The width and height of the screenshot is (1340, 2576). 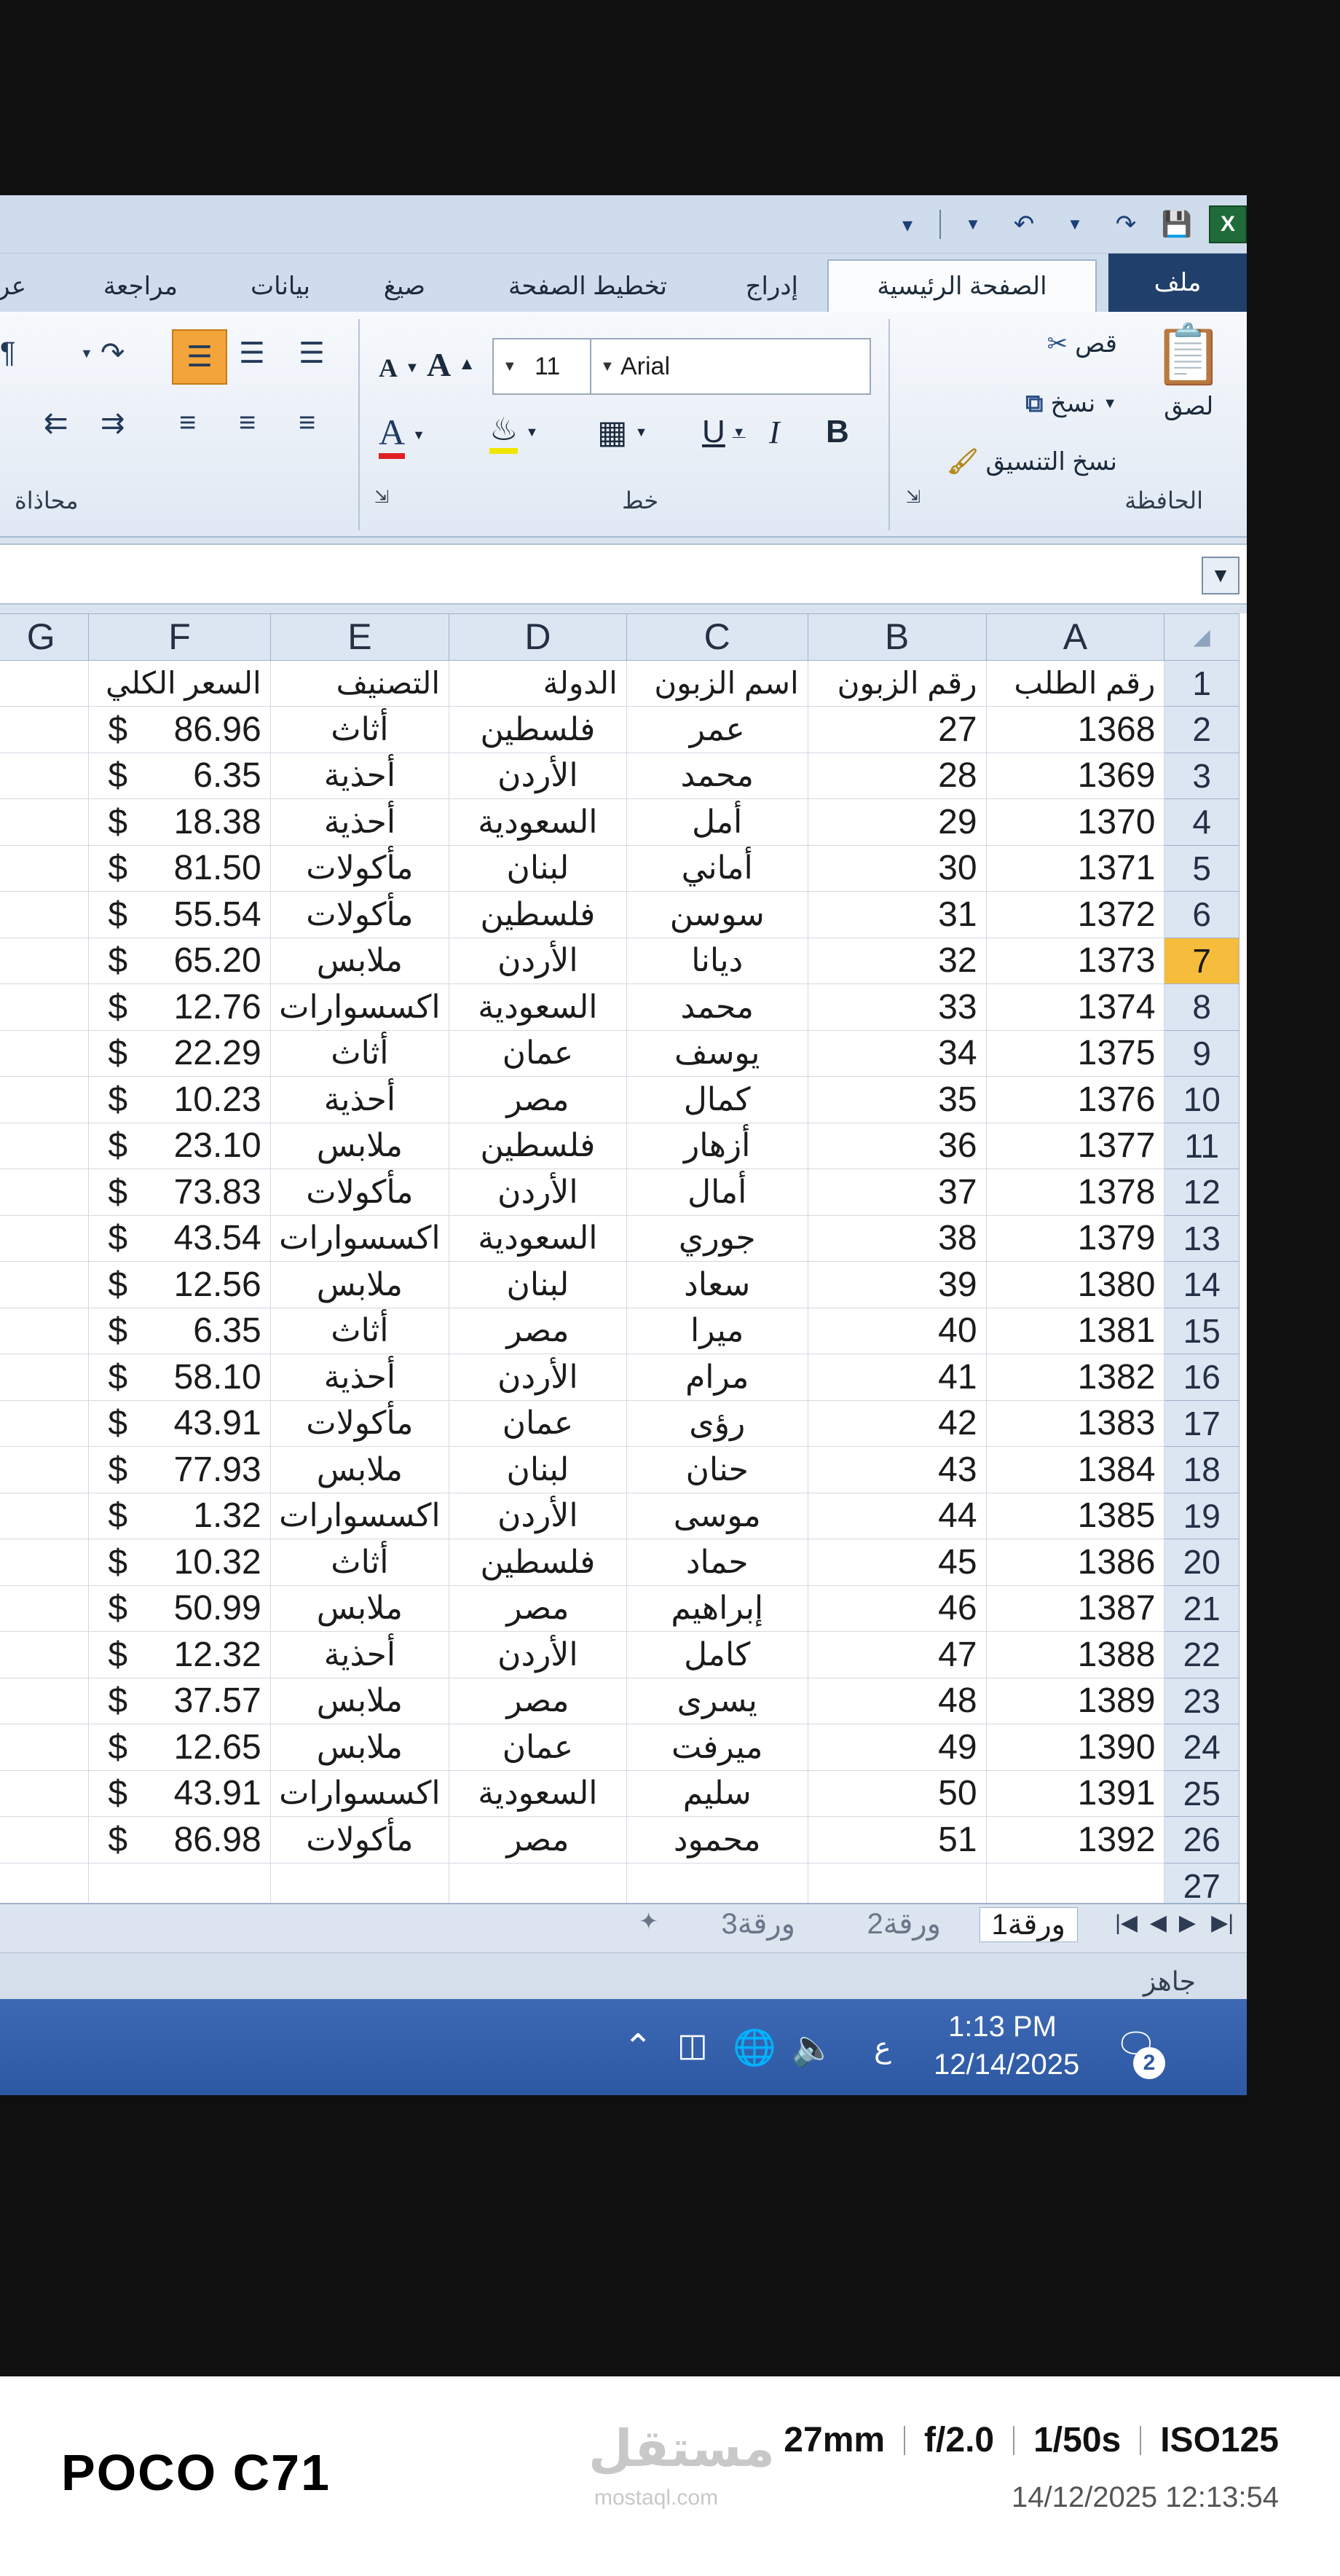 What do you see at coordinates (717, 1608) in the screenshot?
I see `cell-customer-name: إبراهيم` at bounding box center [717, 1608].